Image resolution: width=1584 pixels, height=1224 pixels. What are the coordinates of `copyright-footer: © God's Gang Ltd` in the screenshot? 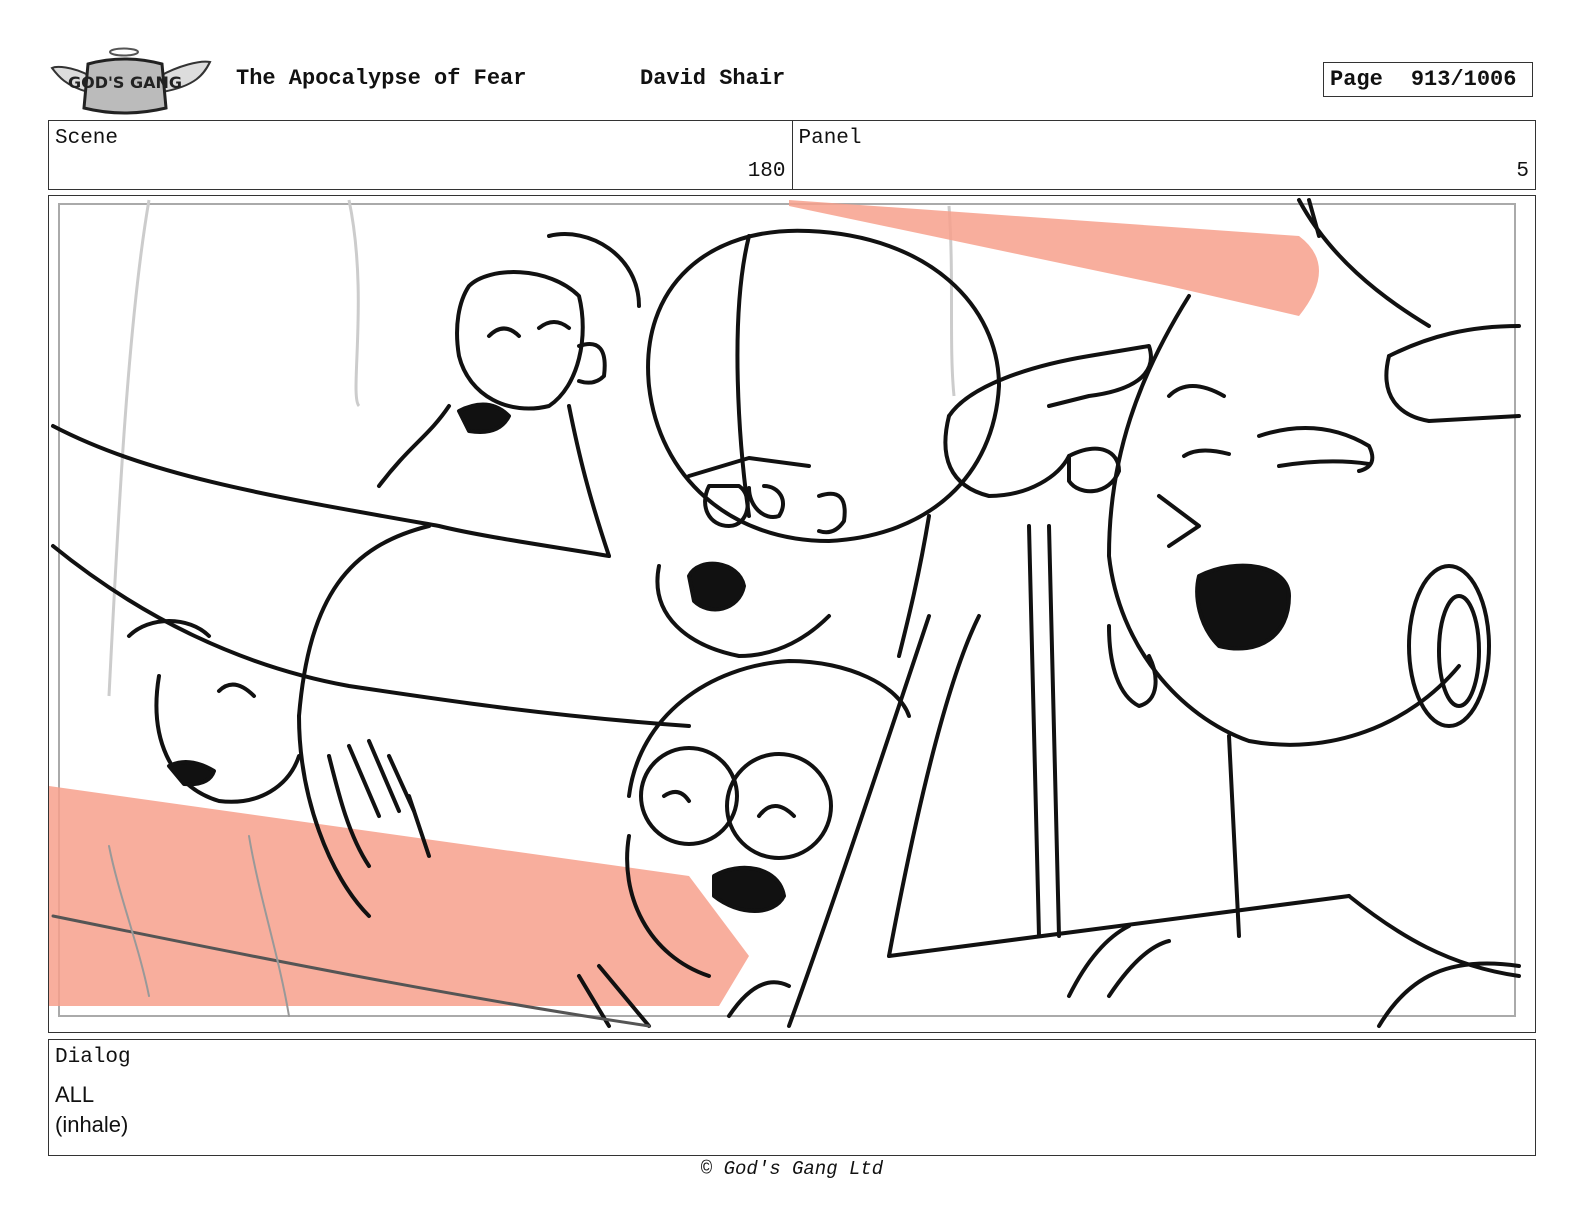 It's located at (792, 1169).